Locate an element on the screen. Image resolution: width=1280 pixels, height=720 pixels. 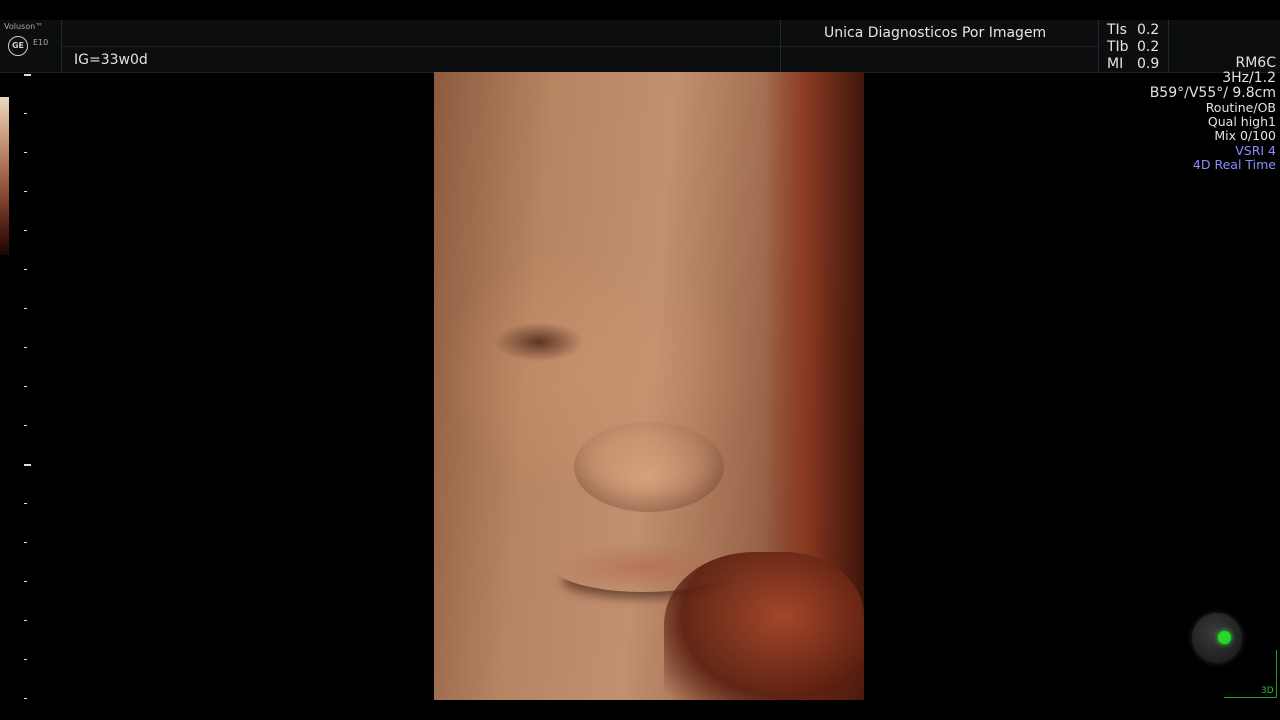
preset: Routine/OB is located at coordinates (1240, 107).